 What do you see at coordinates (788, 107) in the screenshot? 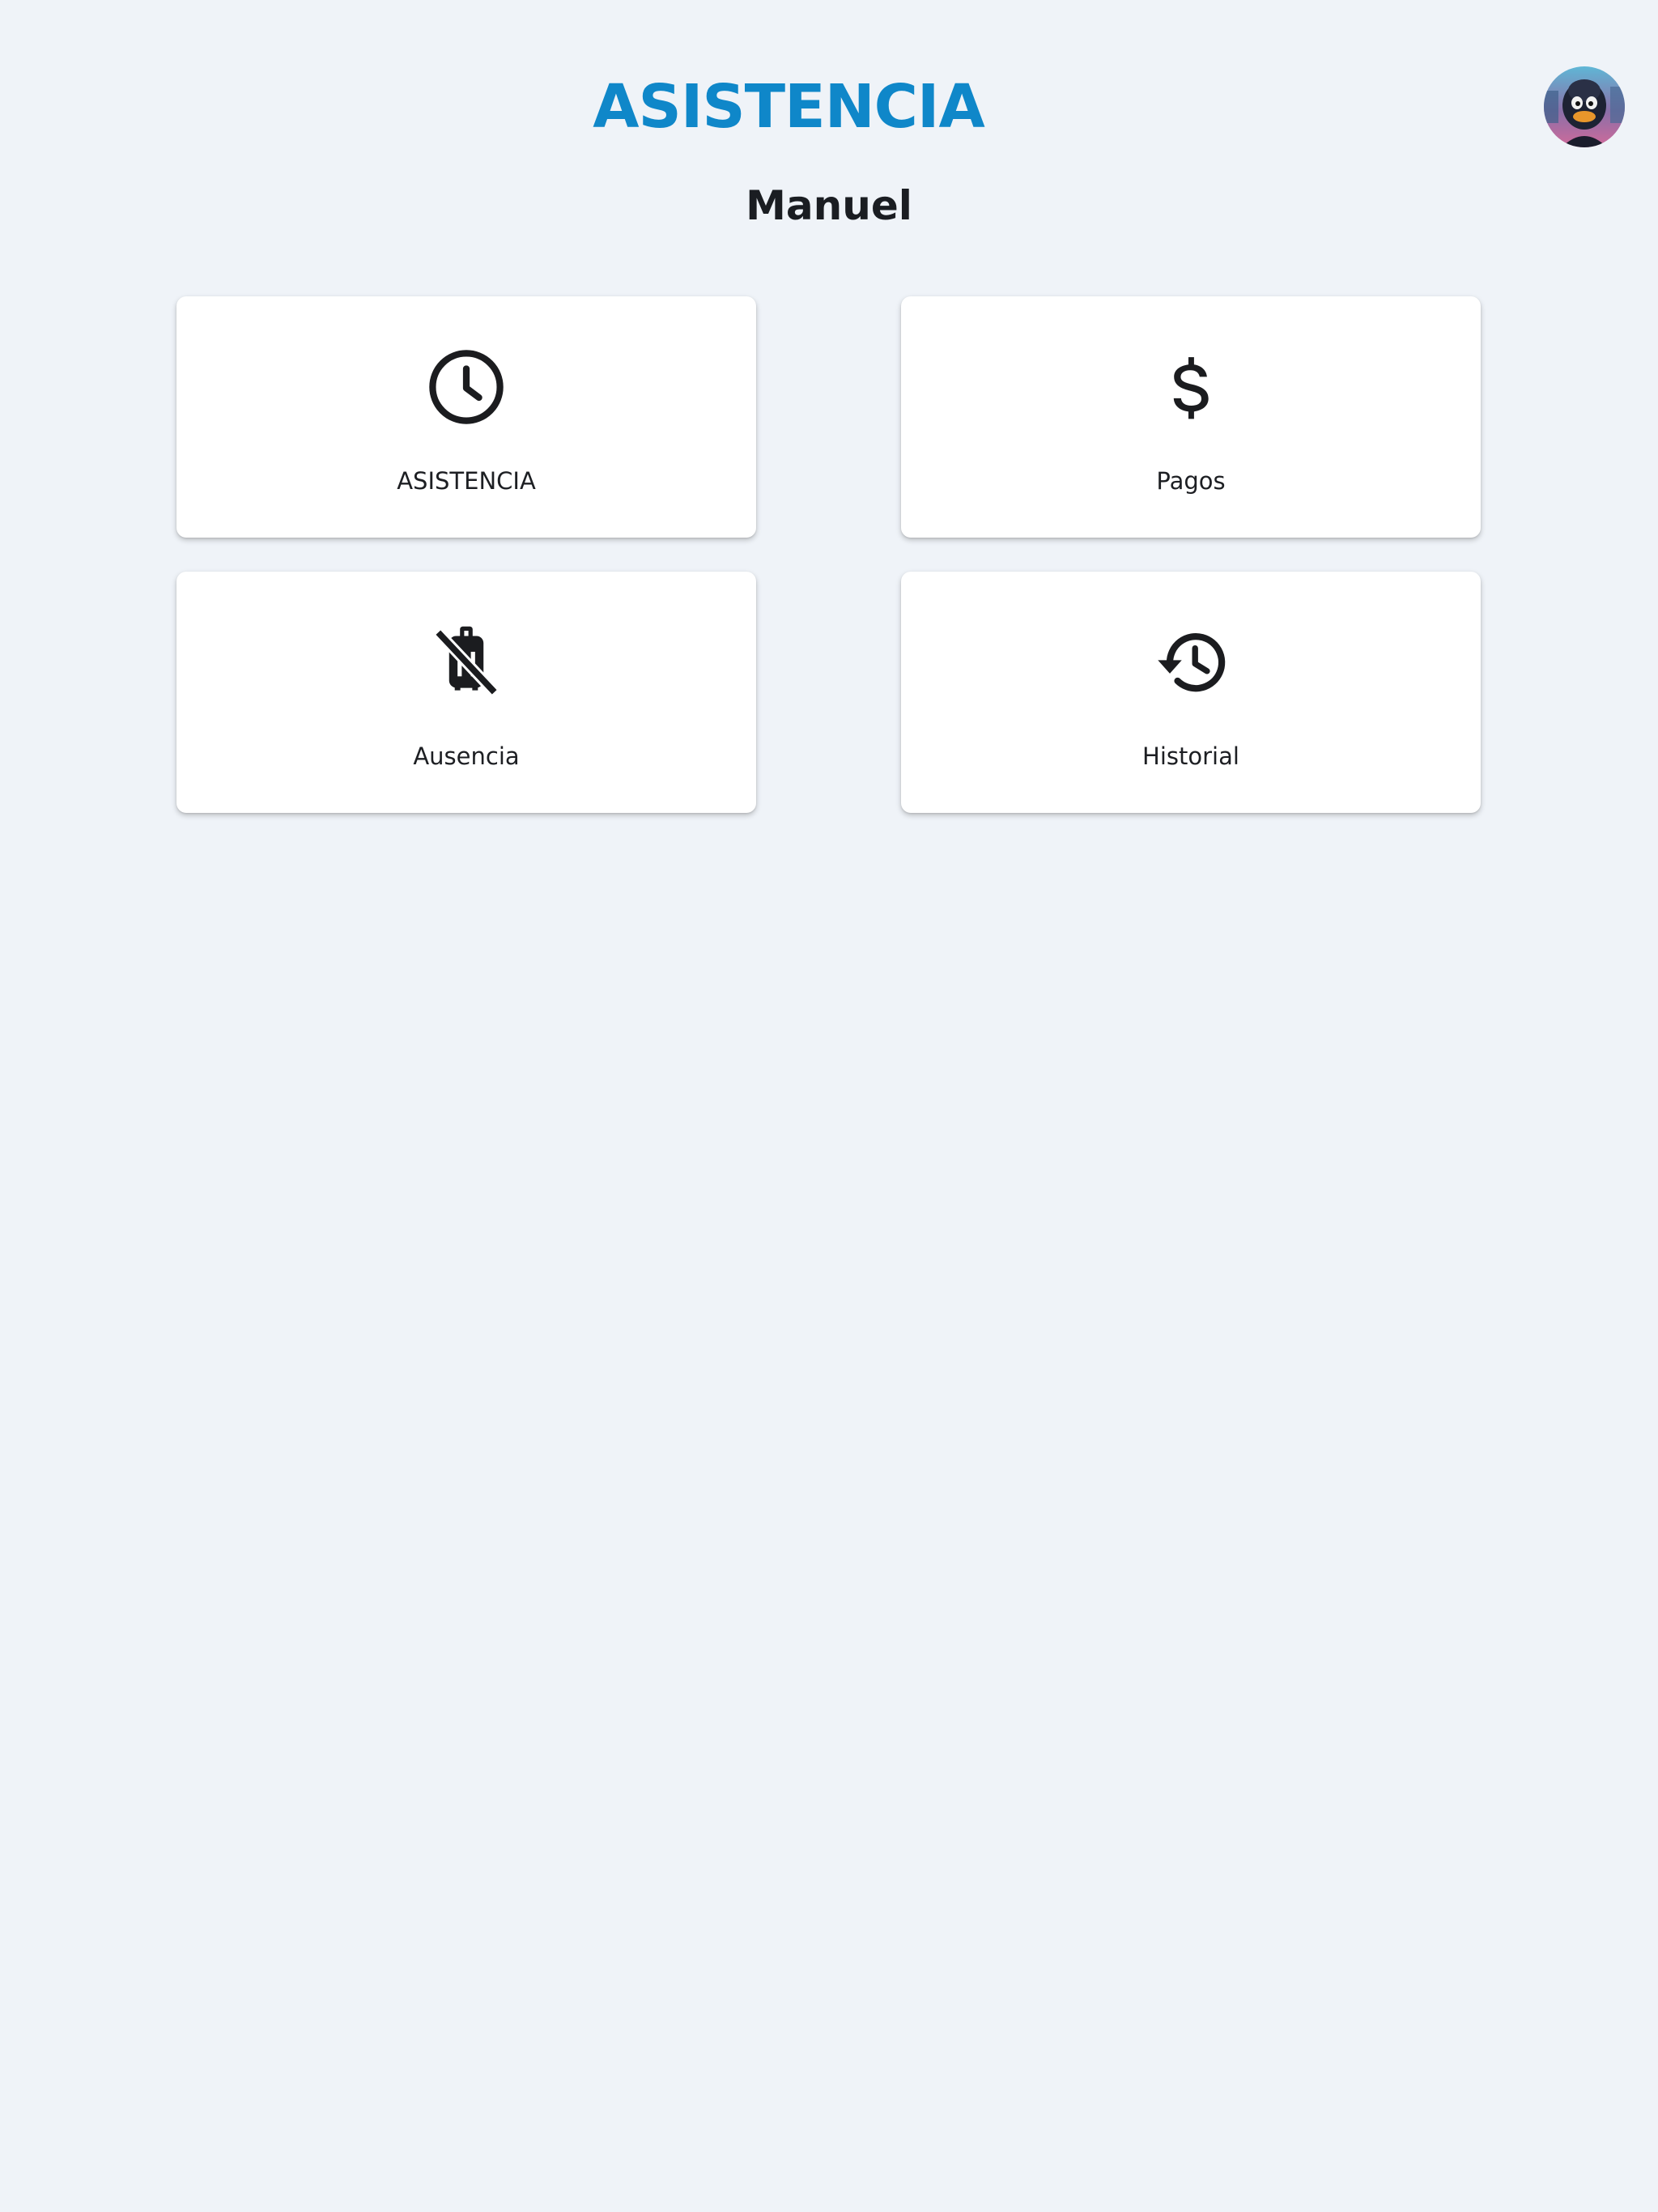
I see `app-title: ASISTENCIA` at bounding box center [788, 107].